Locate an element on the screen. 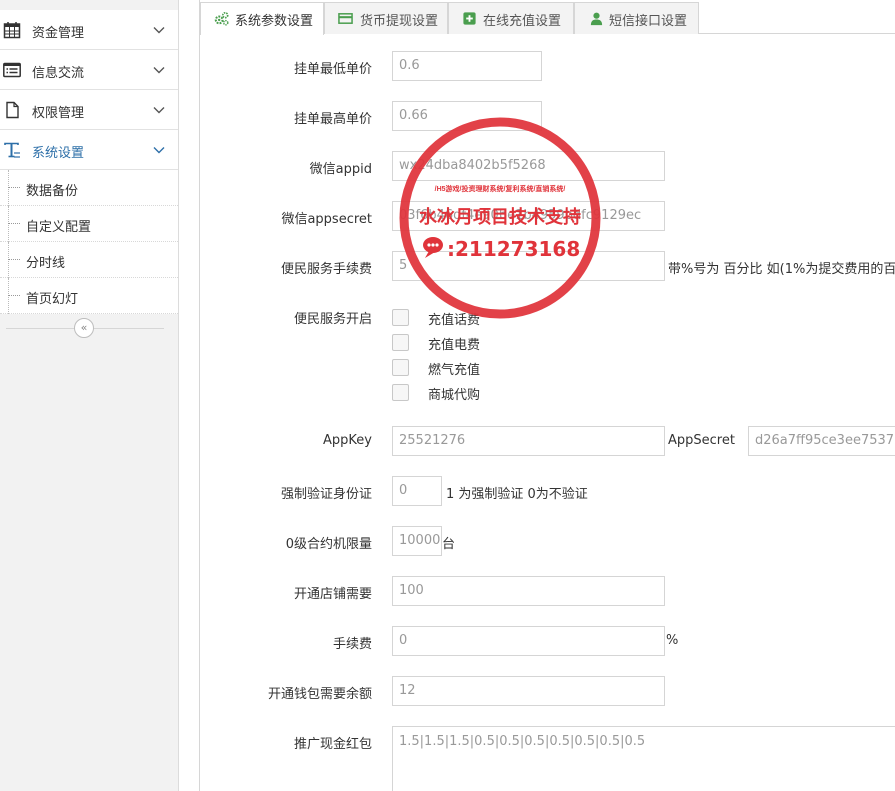 The width and height of the screenshot is (895, 791). level0-limit-unit: 台 is located at coordinates (449, 544).